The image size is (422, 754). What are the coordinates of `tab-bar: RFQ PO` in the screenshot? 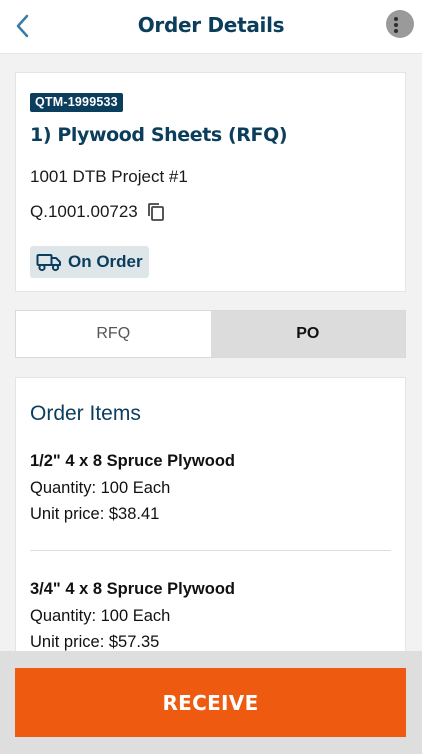 It's located at (210, 334).